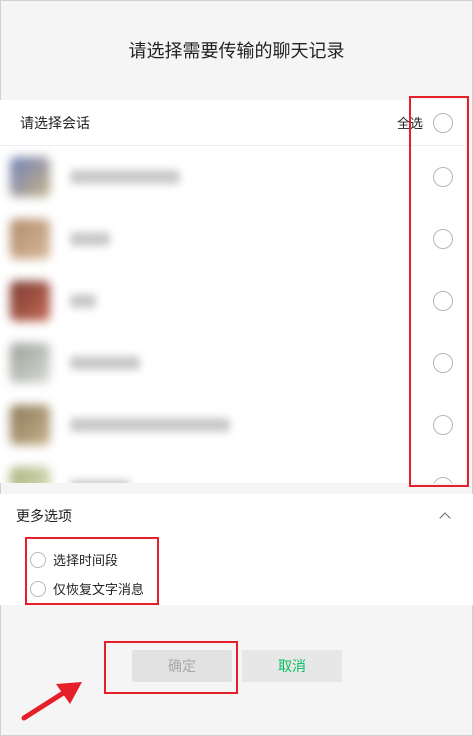 The image size is (473, 736). I want to click on select-all-label: 全选, so click(410, 122).